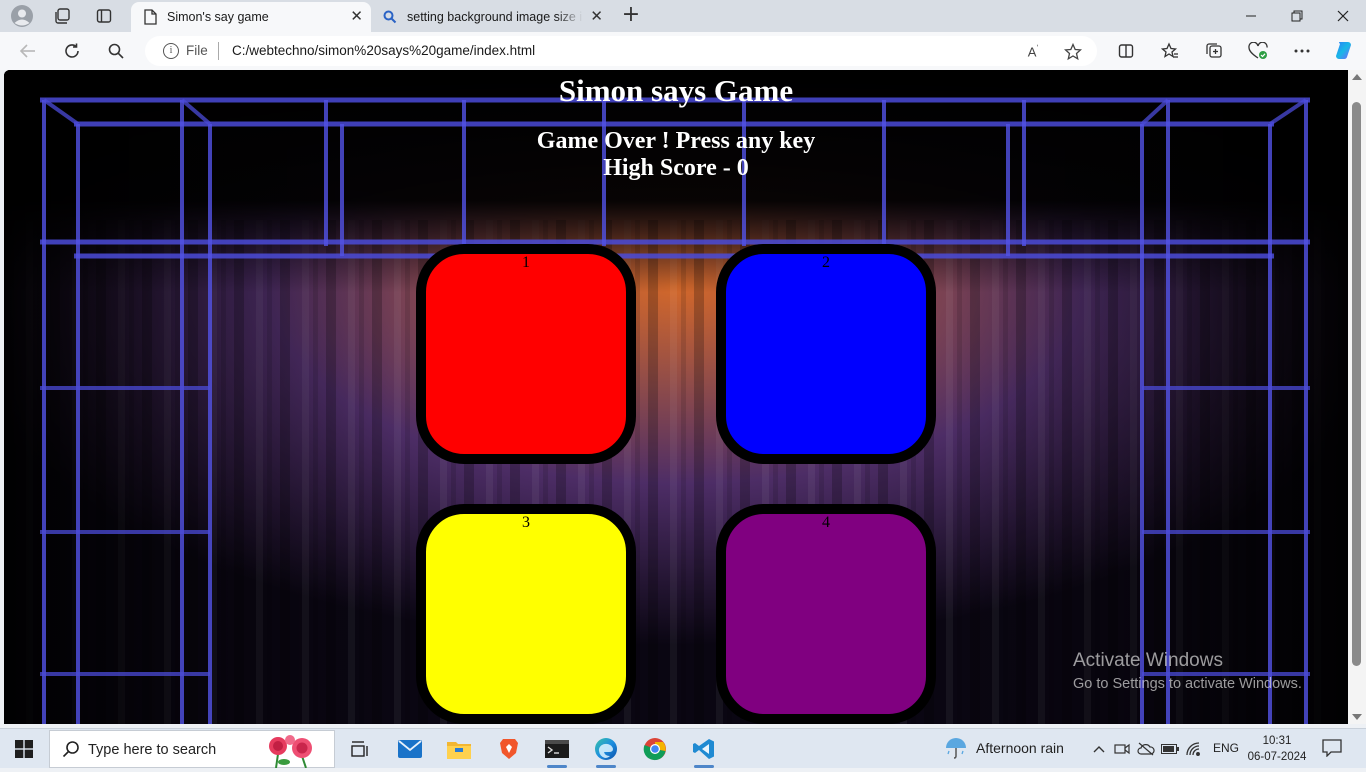  What do you see at coordinates (1332, 750) in the screenshot?
I see `notifications-icon` at bounding box center [1332, 750].